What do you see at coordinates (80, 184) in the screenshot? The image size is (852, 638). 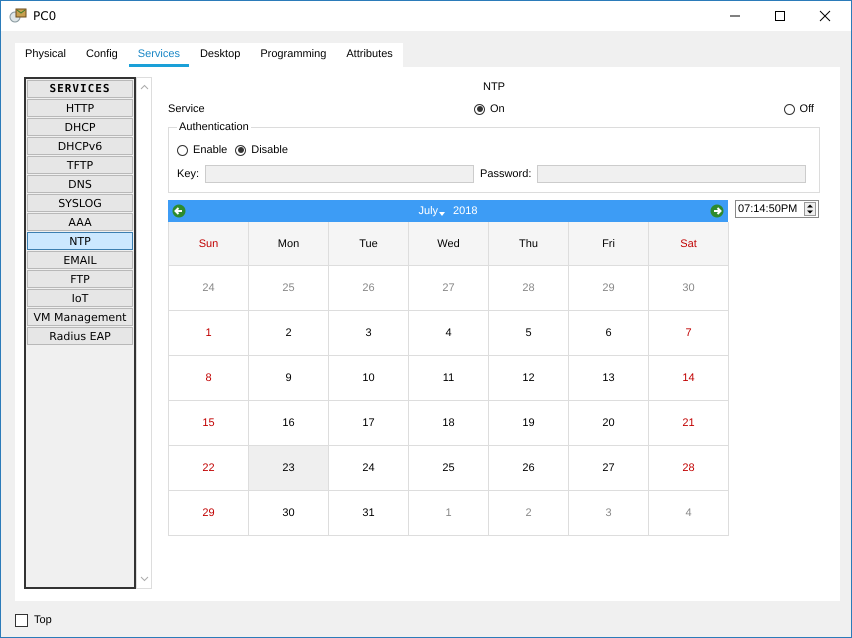 I see `sidebar-item: DNS` at bounding box center [80, 184].